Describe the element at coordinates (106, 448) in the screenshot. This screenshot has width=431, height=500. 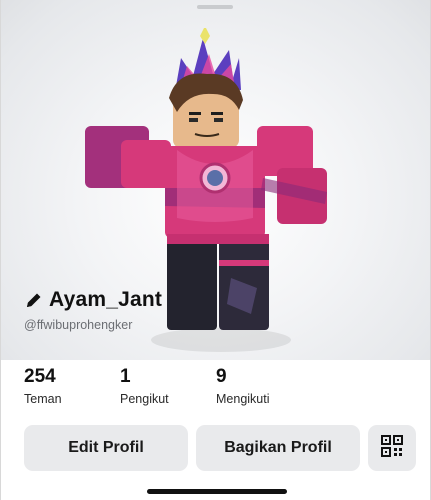
I see `edit-profile-button: Edit Profil` at that location.